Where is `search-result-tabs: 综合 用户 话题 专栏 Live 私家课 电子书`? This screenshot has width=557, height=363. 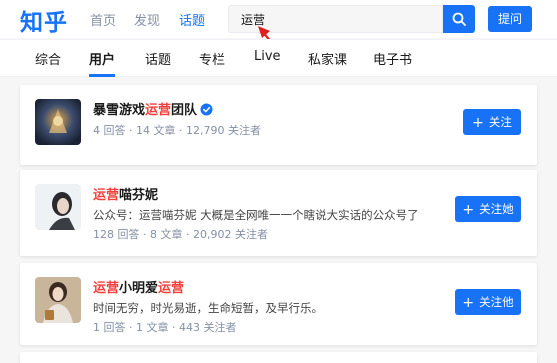
search-result-tabs: 综合 用户 话题 专栏 Live 私家课 电子书 is located at coordinates (278, 58).